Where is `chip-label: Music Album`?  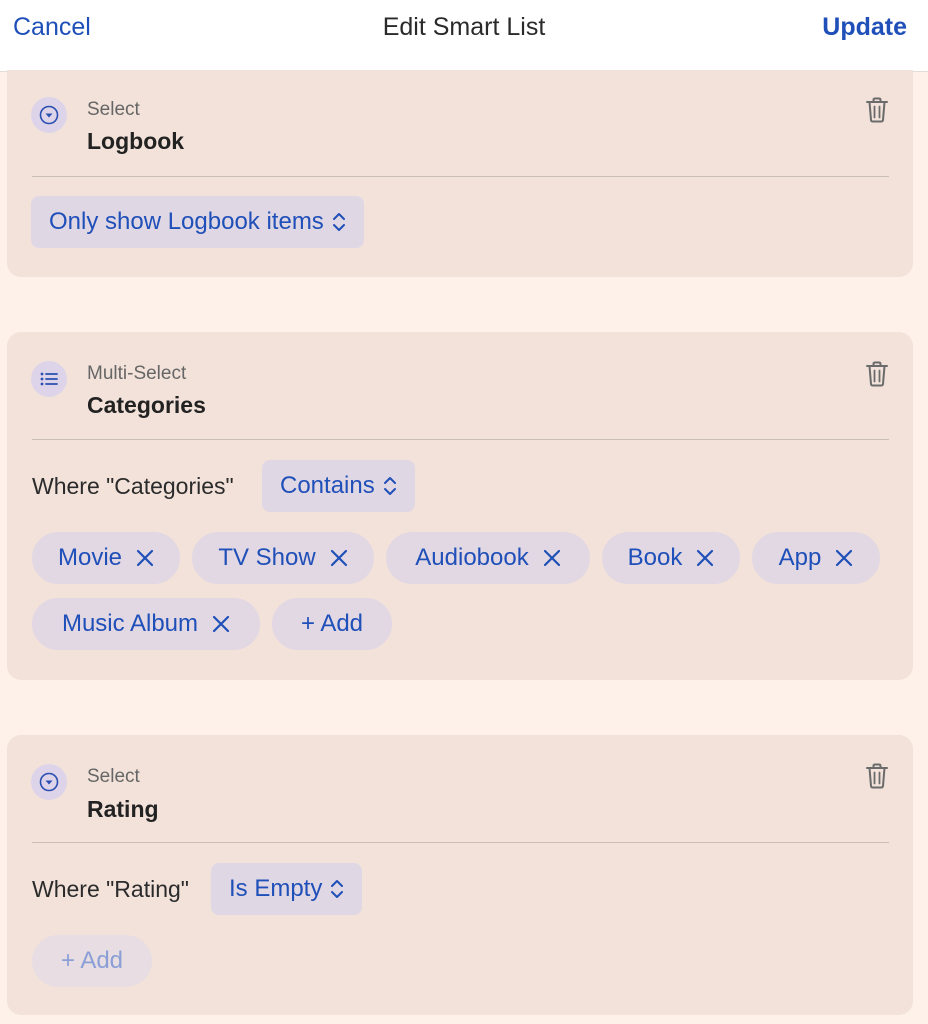
chip-label: Music Album is located at coordinates (130, 623).